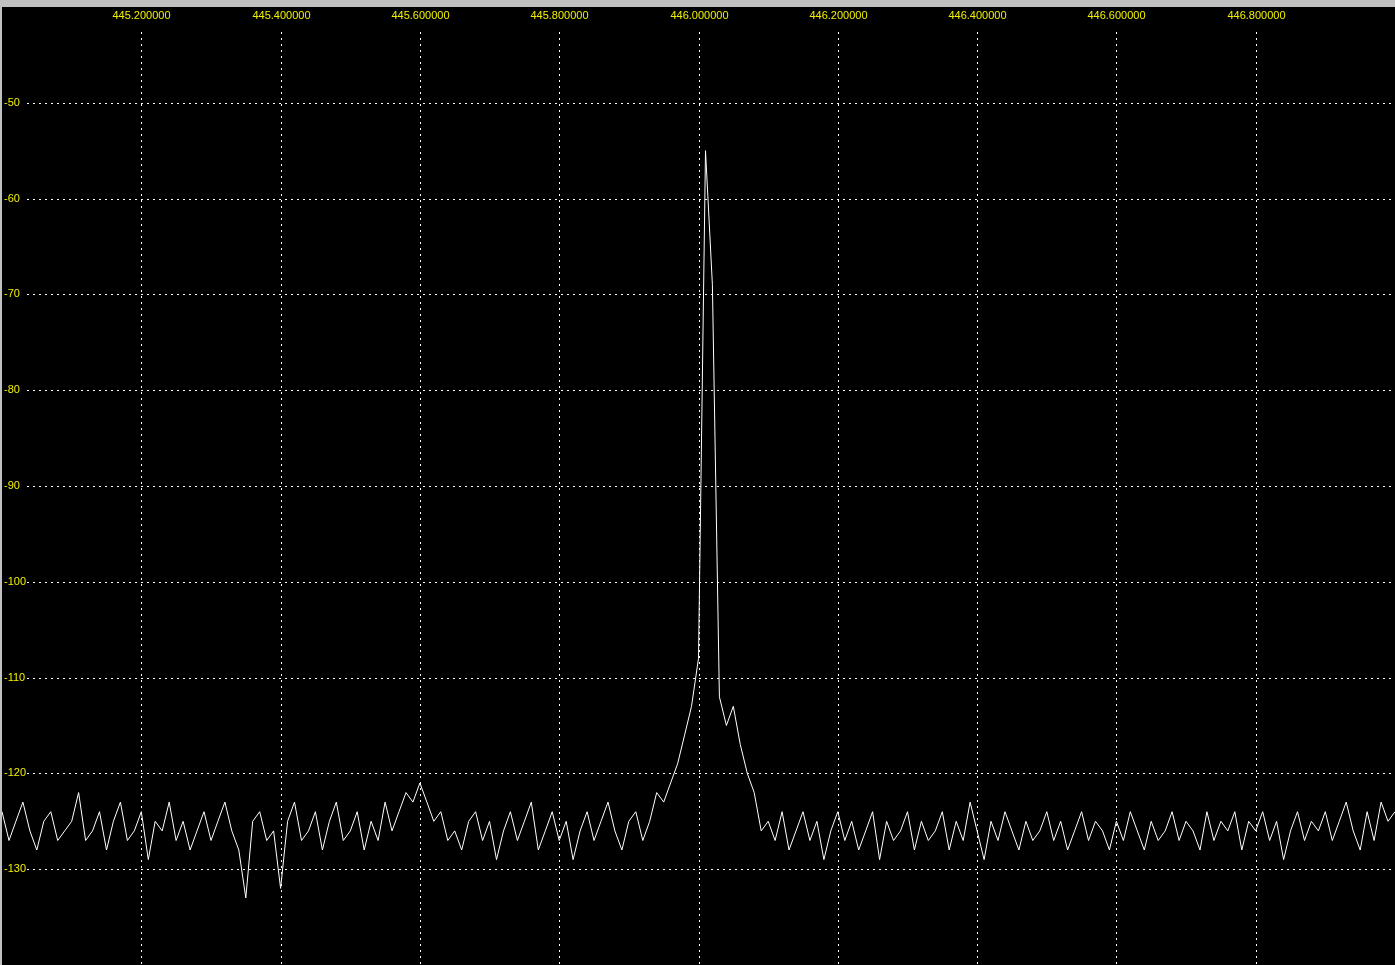 This screenshot has width=1395, height=965. What do you see at coordinates (977, 14) in the screenshot?
I see `frequency-label: 446.400000` at bounding box center [977, 14].